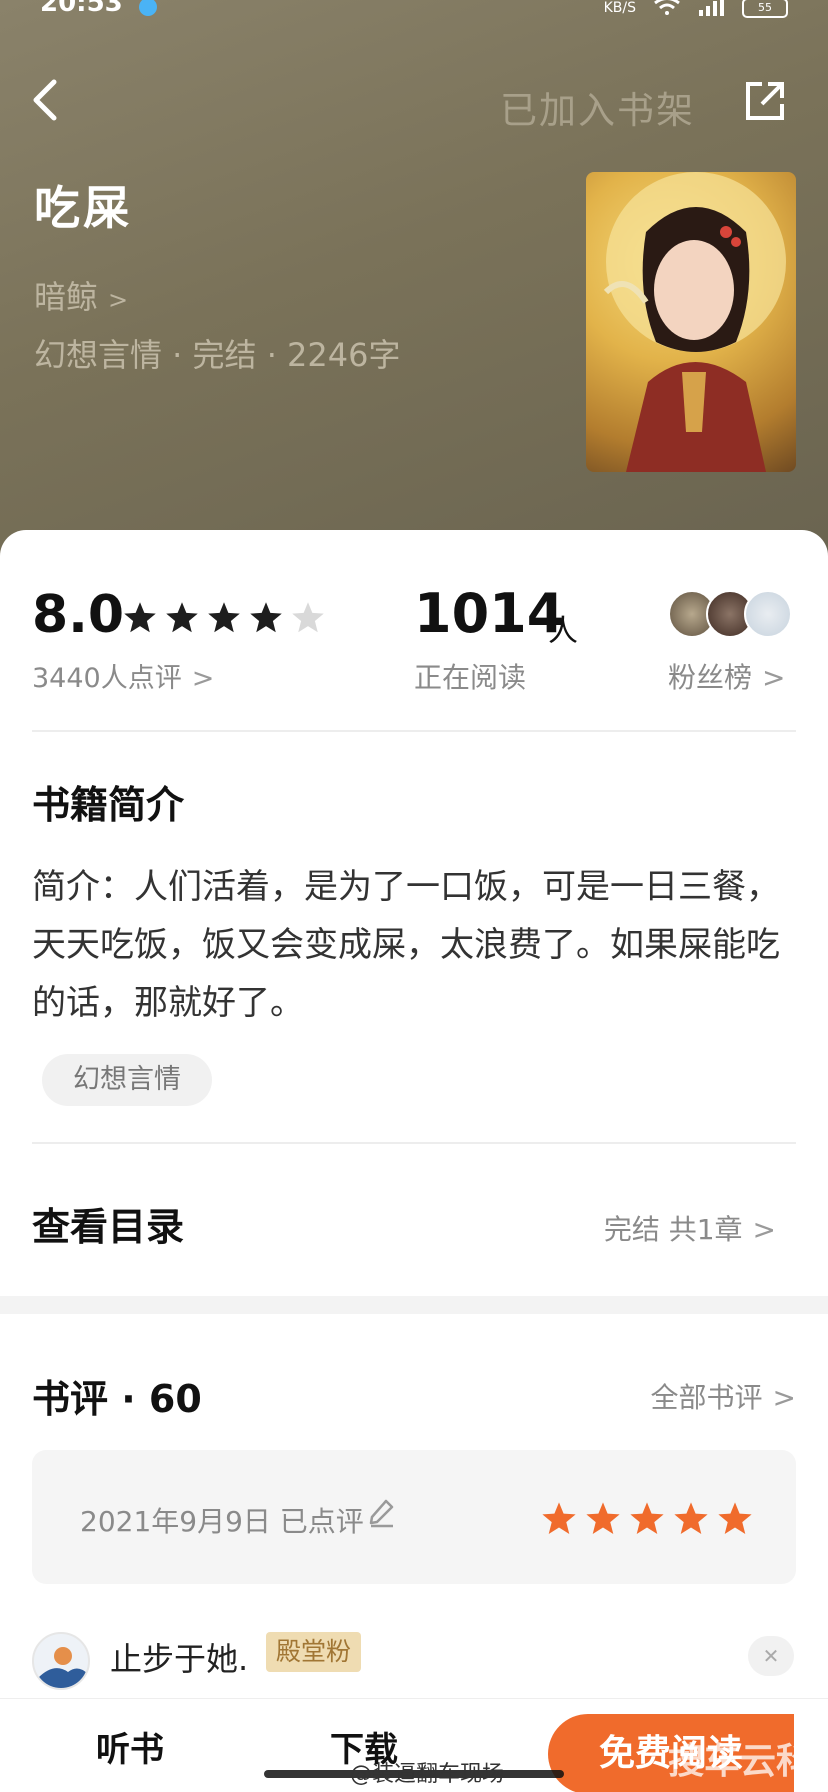  What do you see at coordinates (217, 355) in the screenshot?
I see `book-meta: 幻想言情 · 完结 · 2246字` at bounding box center [217, 355].